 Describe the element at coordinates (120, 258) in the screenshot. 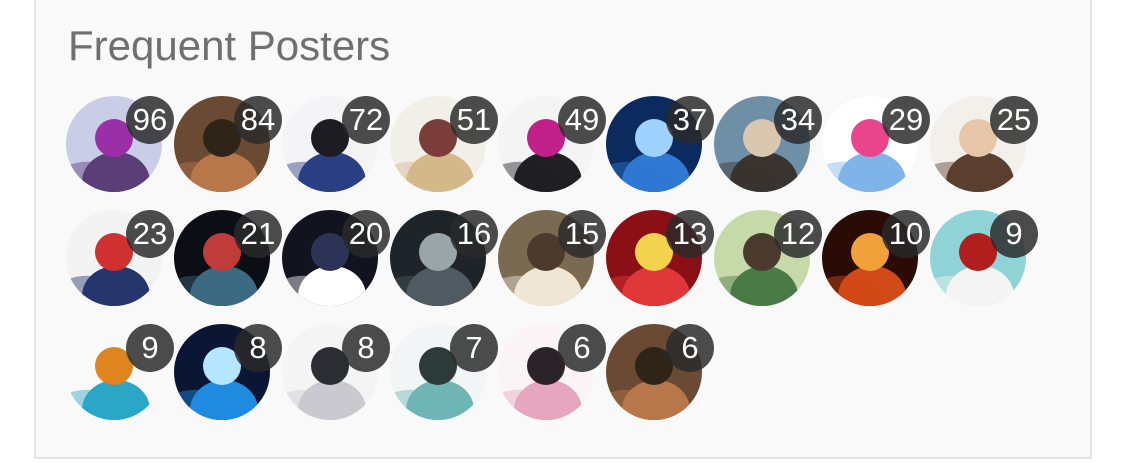

I see `poster-item: 23` at that location.